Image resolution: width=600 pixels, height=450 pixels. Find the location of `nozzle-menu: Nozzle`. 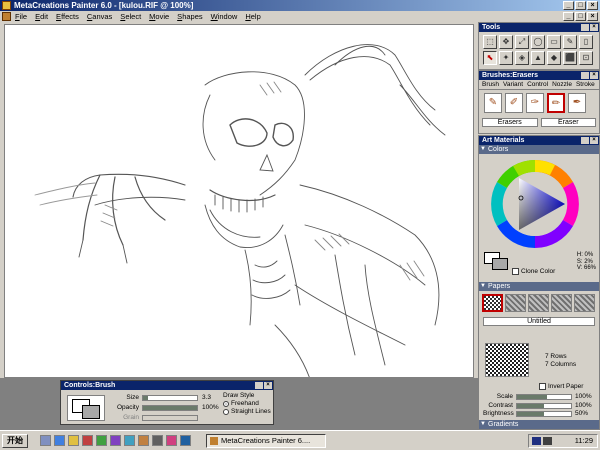

nozzle-menu: Nozzle is located at coordinates (562, 84).